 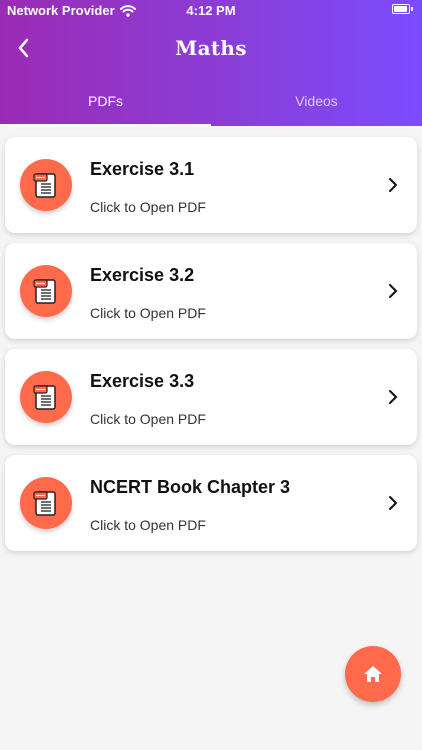 What do you see at coordinates (402, 9) in the screenshot?
I see `battery-icon` at bounding box center [402, 9].